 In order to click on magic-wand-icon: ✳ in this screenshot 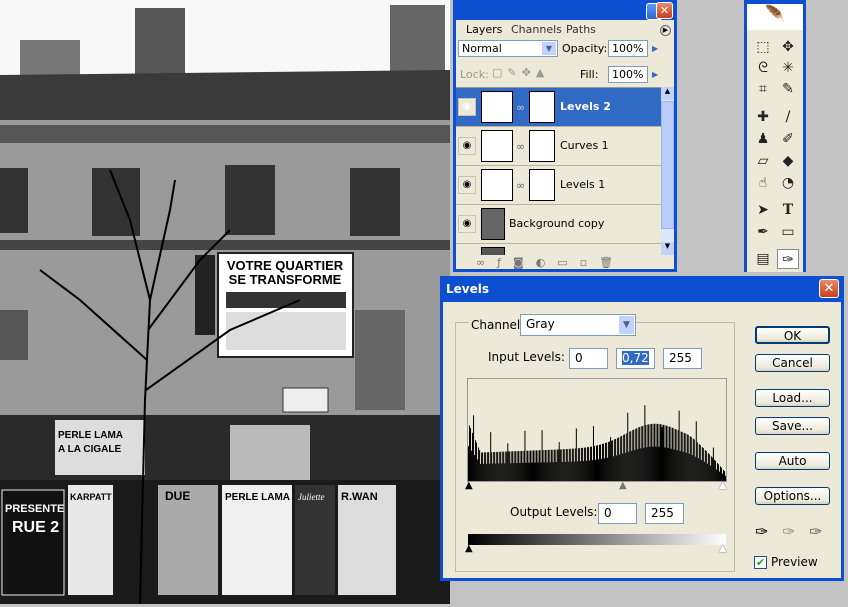, I will do `click(788, 68)`.